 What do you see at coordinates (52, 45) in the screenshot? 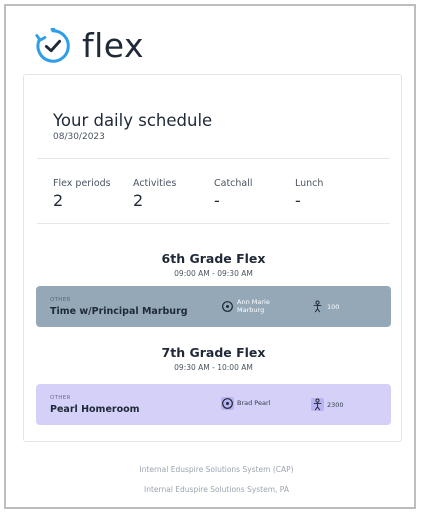
I see `stopwatch-check-icon` at bounding box center [52, 45].